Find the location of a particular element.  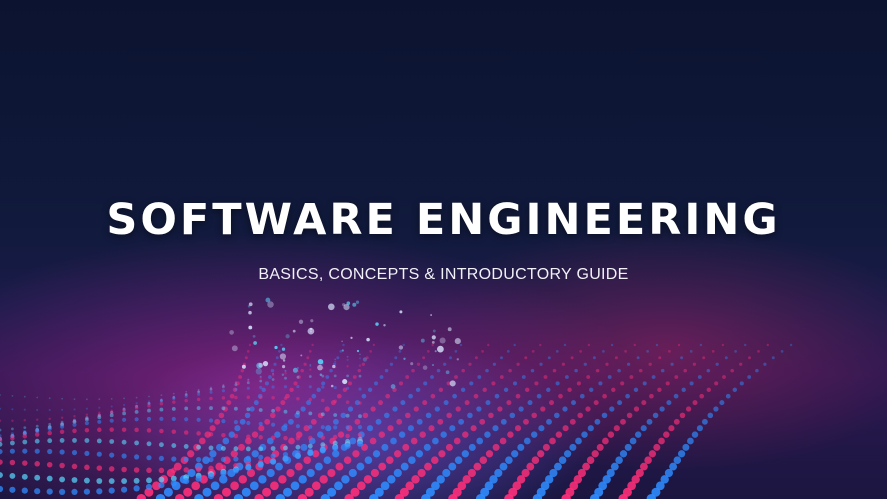

page-title: SOFTWARE ENGINEERING is located at coordinates (443, 220).